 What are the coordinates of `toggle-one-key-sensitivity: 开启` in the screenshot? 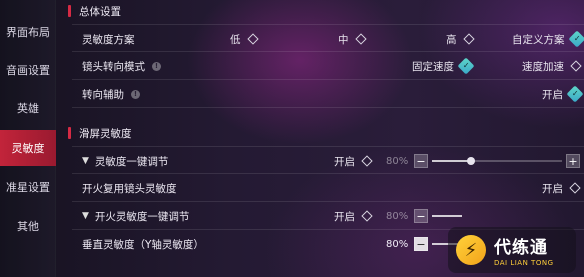 It's located at (353, 161).